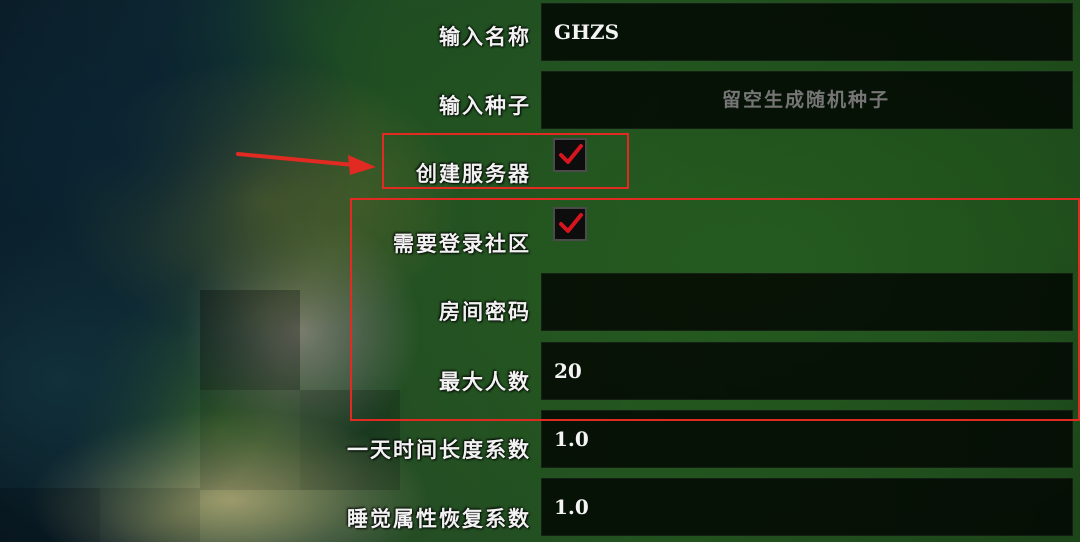  What do you see at coordinates (462, 244) in the screenshot?
I see `require-login-label: 需要登录社区` at bounding box center [462, 244].